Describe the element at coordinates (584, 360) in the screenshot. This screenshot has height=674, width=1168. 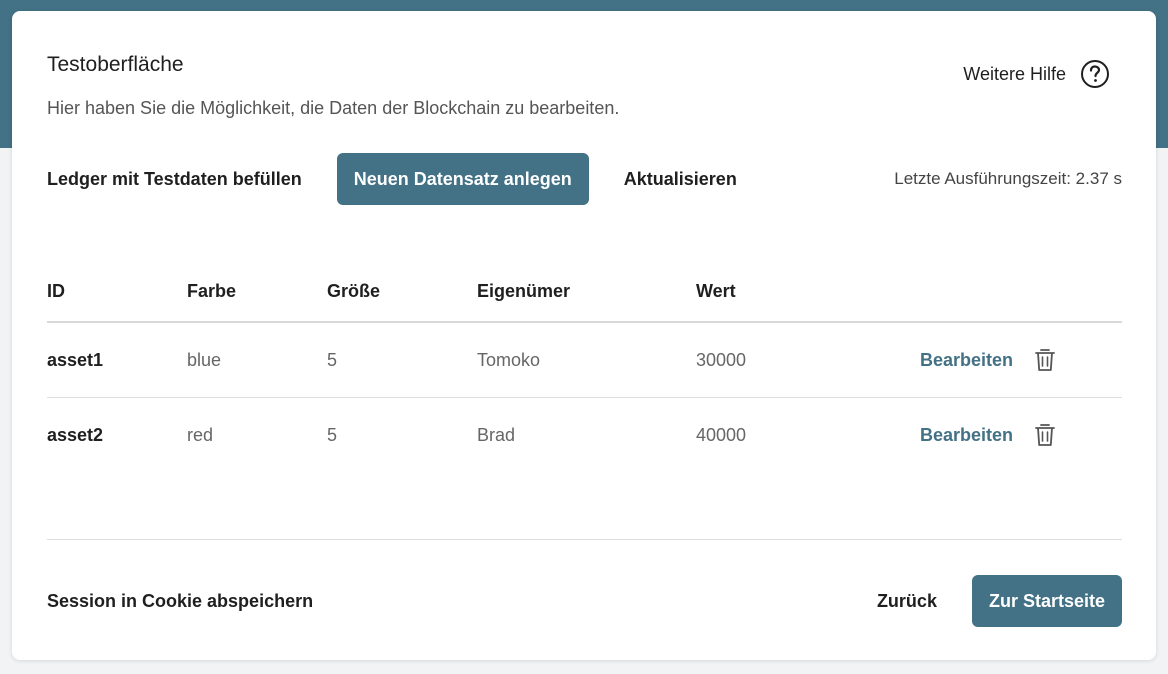
I see `table-row: asset1 blue 5 Tomoko 30000 Bearbeiten` at that location.